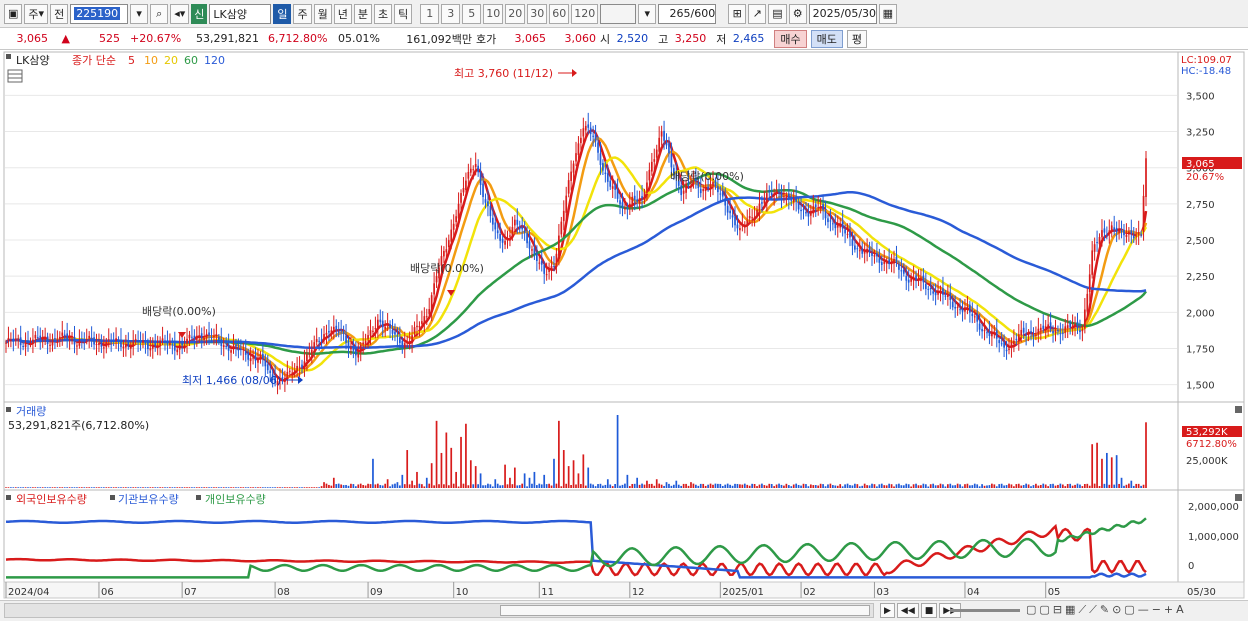  What do you see at coordinates (159, 13) in the screenshot?
I see `search-icon: ⌕` at bounding box center [159, 13].